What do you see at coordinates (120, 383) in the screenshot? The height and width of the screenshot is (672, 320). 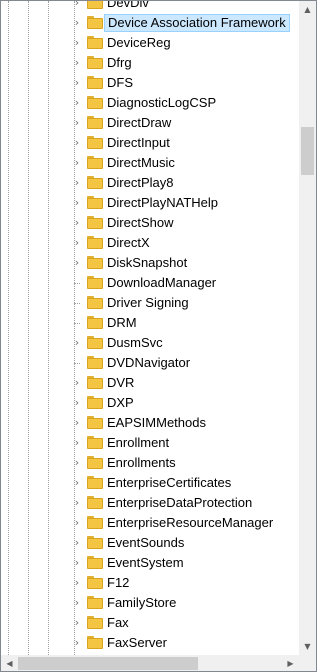 I see `tree-item-label: DVR` at bounding box center [120, 383].